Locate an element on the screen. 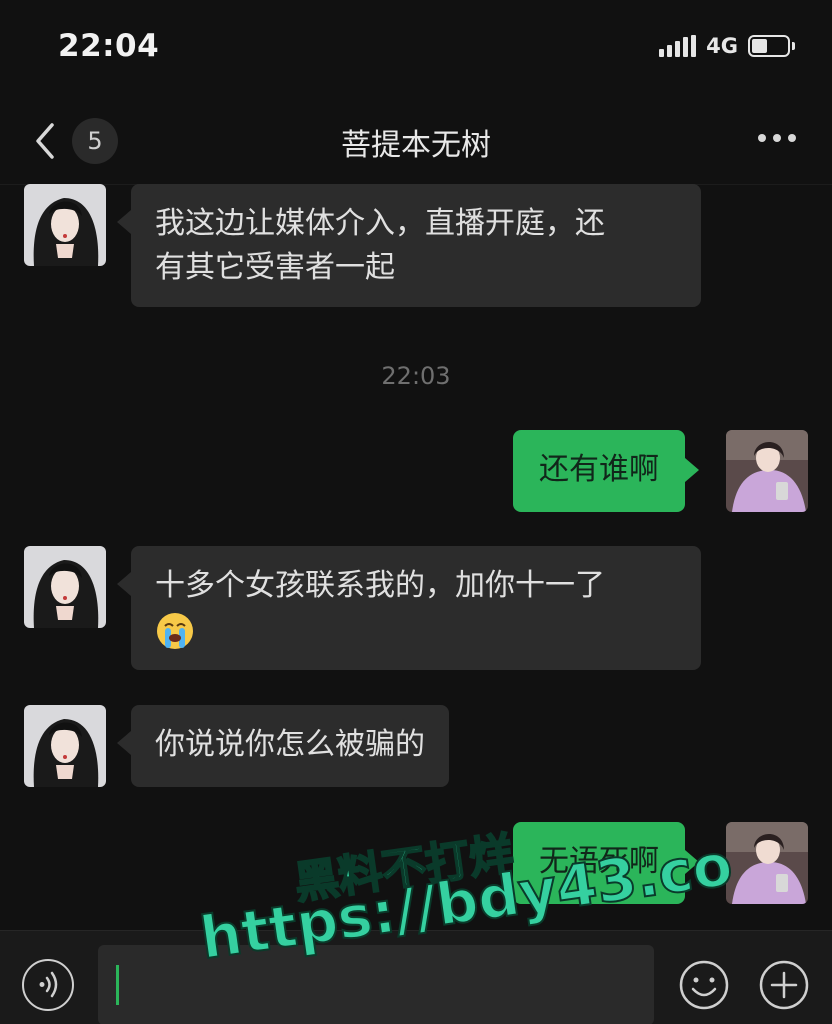 The height and width of the screenshot is (1024, 832). chat-header: 5 菩提本无树 is located at coordinates (416, 142).